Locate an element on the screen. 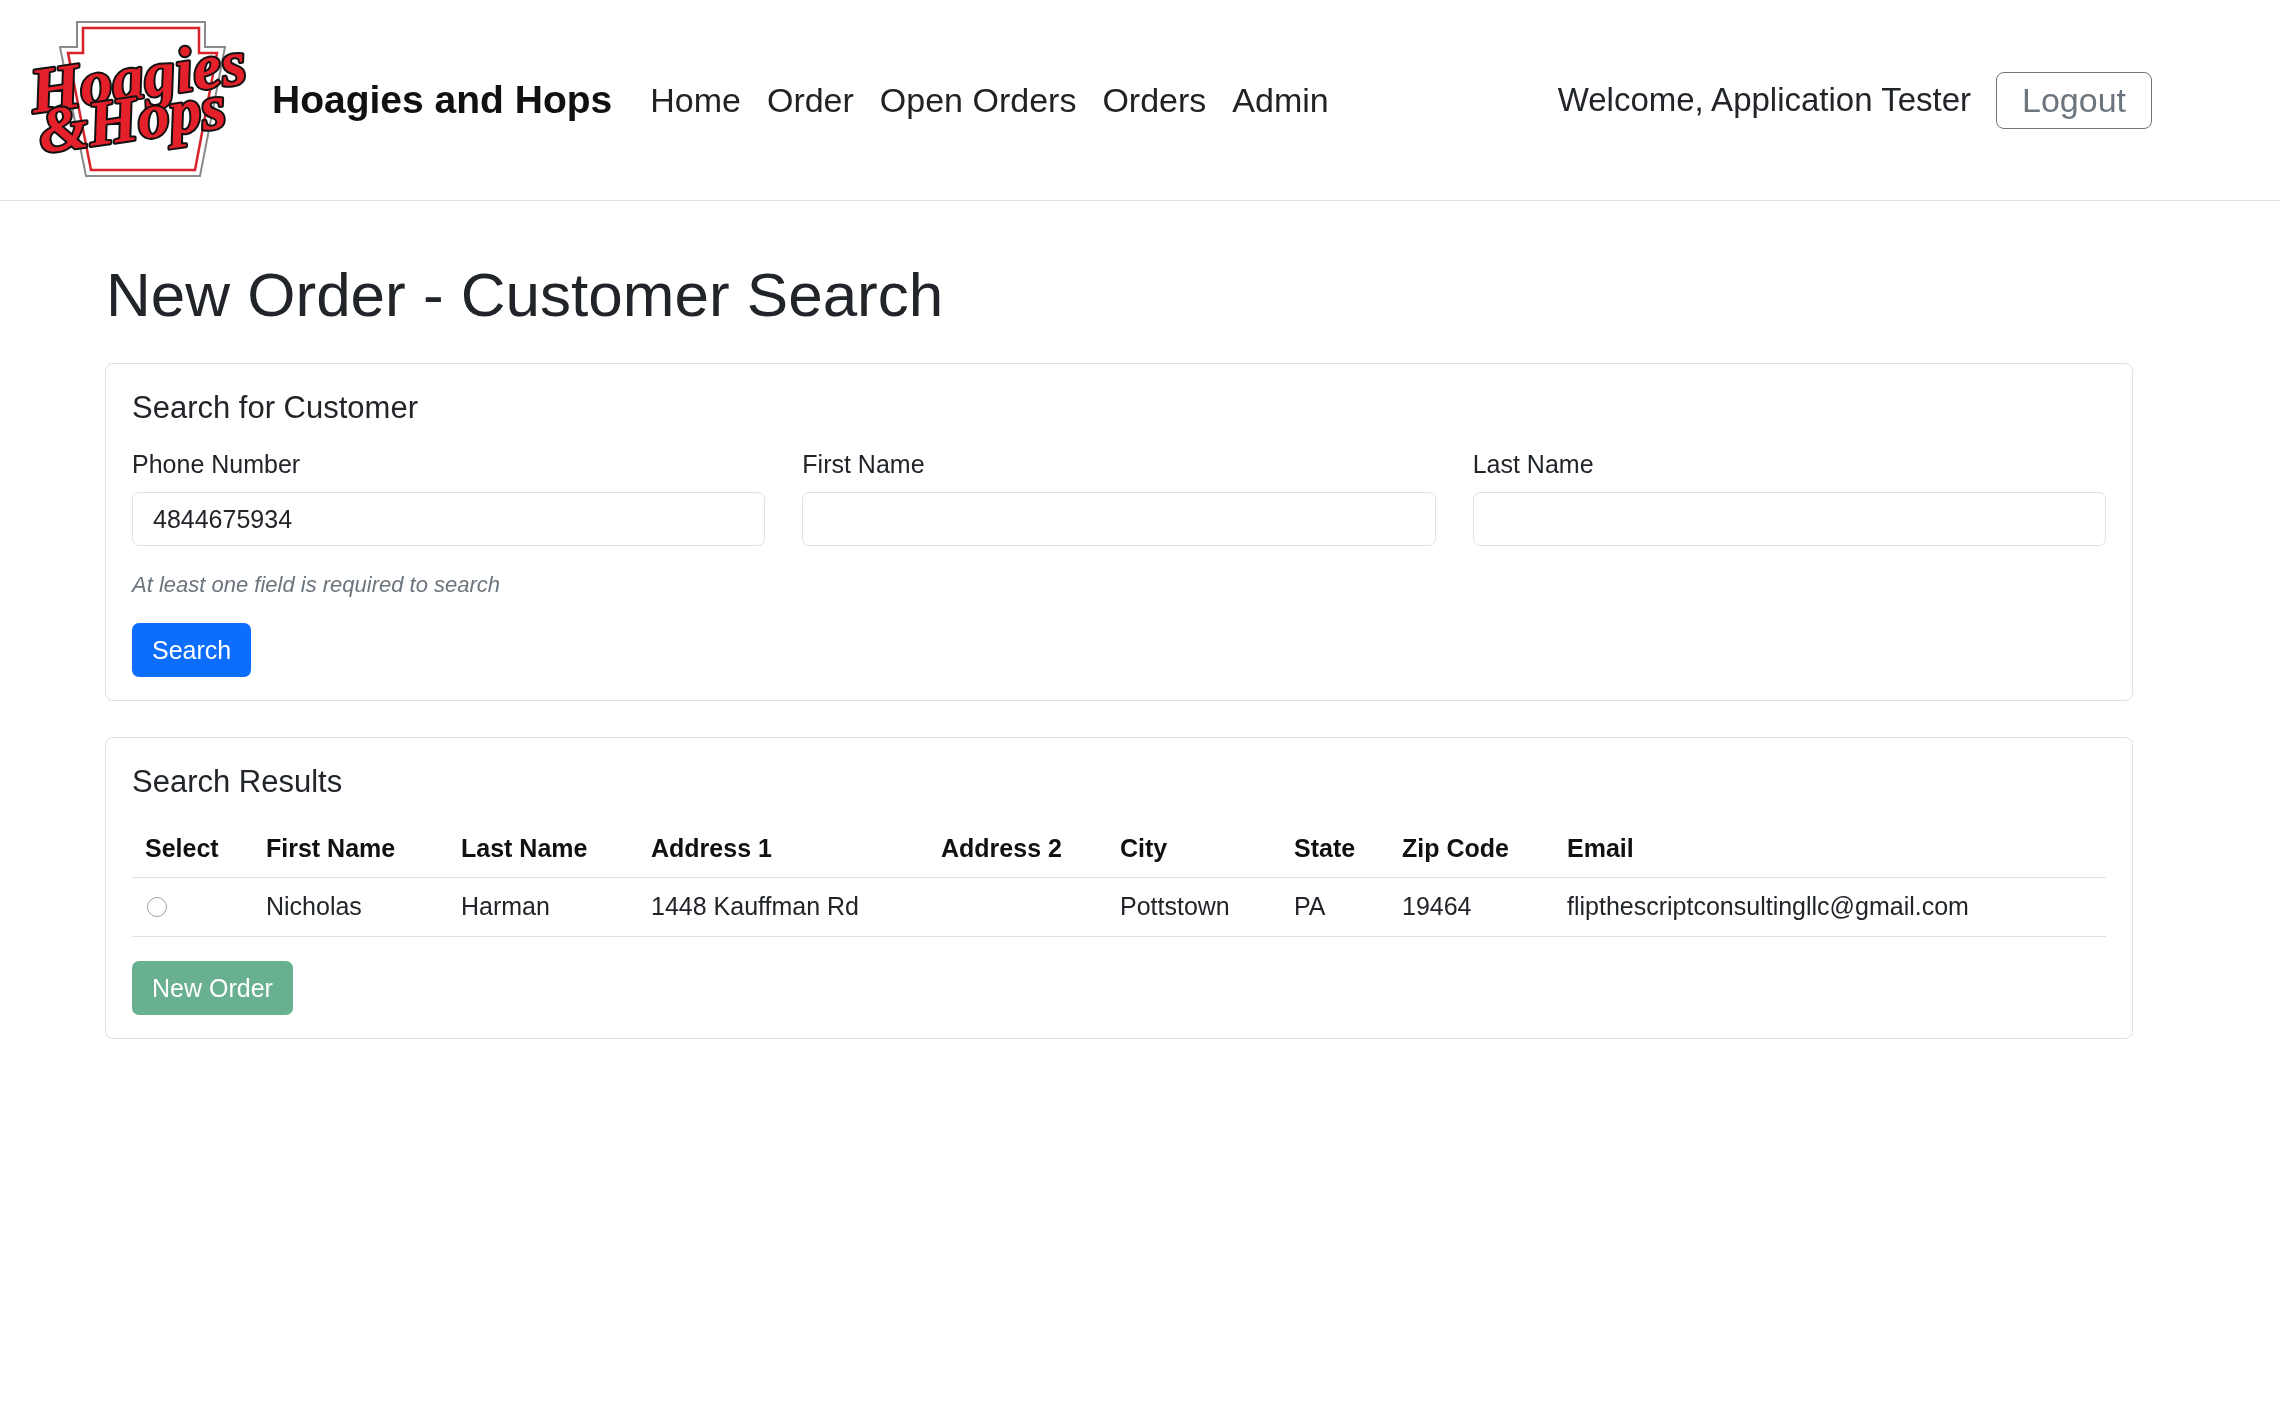 Image resolution: width=2280 pixels, height=1401 pixels. radio-button is located at coordinates (157, 906).